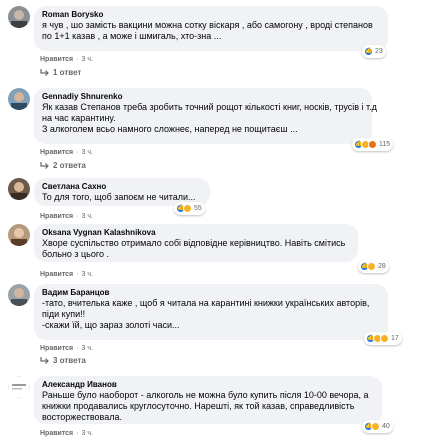 The height and width of the screenshot is (441, 428). What do you see at coordinates (211, 293) in the screenshot?
I see `comment-author: Вадим Баранцов` at bounding box center [211, 293].